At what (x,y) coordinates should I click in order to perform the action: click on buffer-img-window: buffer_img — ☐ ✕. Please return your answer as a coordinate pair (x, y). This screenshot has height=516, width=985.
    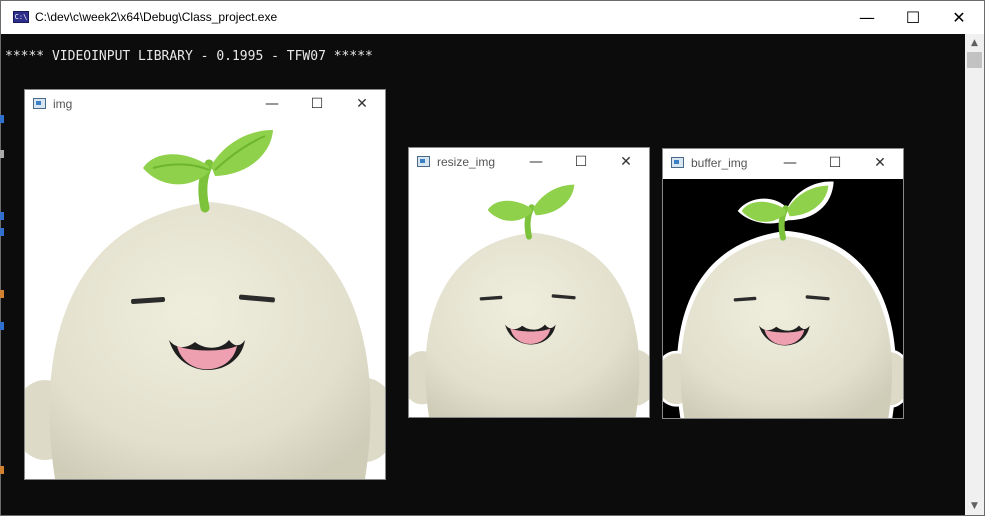
    Looking at the image, I should click on (783, 283).